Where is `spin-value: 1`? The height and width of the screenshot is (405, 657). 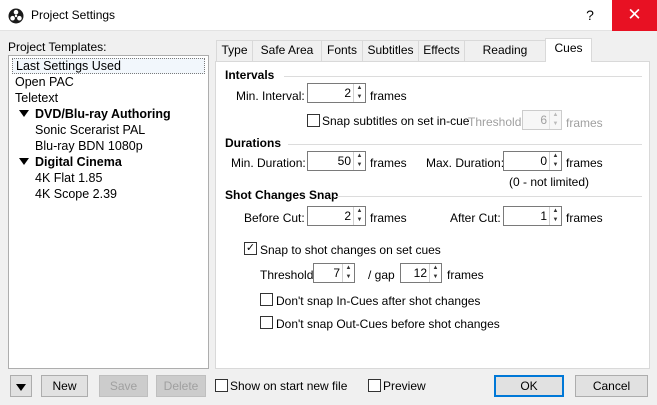
spin-value: 1 is located at coordinates (543, 216).